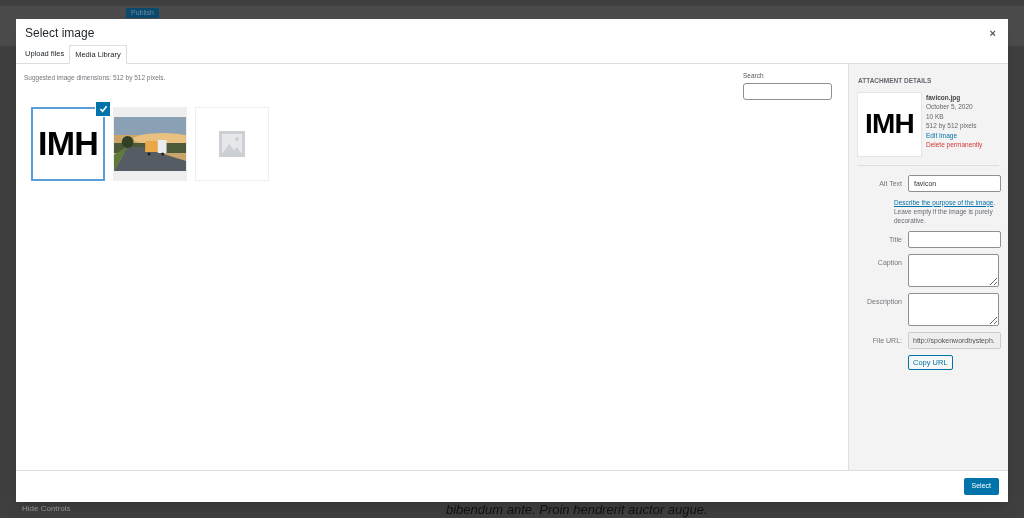 This screenshot has width=1024, height=518. Describe the element at coordinates (994, 33) in the screenshot. I see `close-button: ×` at that location.